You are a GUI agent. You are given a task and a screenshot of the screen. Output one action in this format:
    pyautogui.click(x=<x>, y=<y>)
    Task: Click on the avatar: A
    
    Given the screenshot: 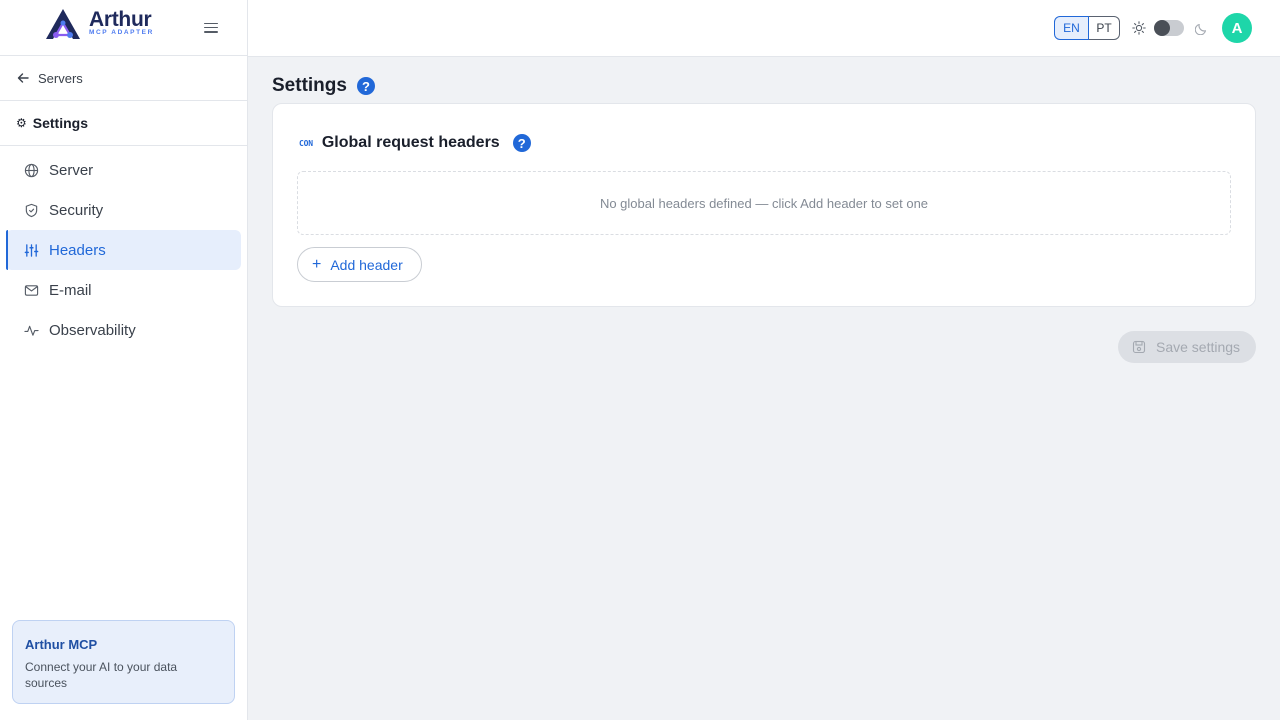 What is the action you would take?
    pyautogui.click(x=1237, y=28)
    